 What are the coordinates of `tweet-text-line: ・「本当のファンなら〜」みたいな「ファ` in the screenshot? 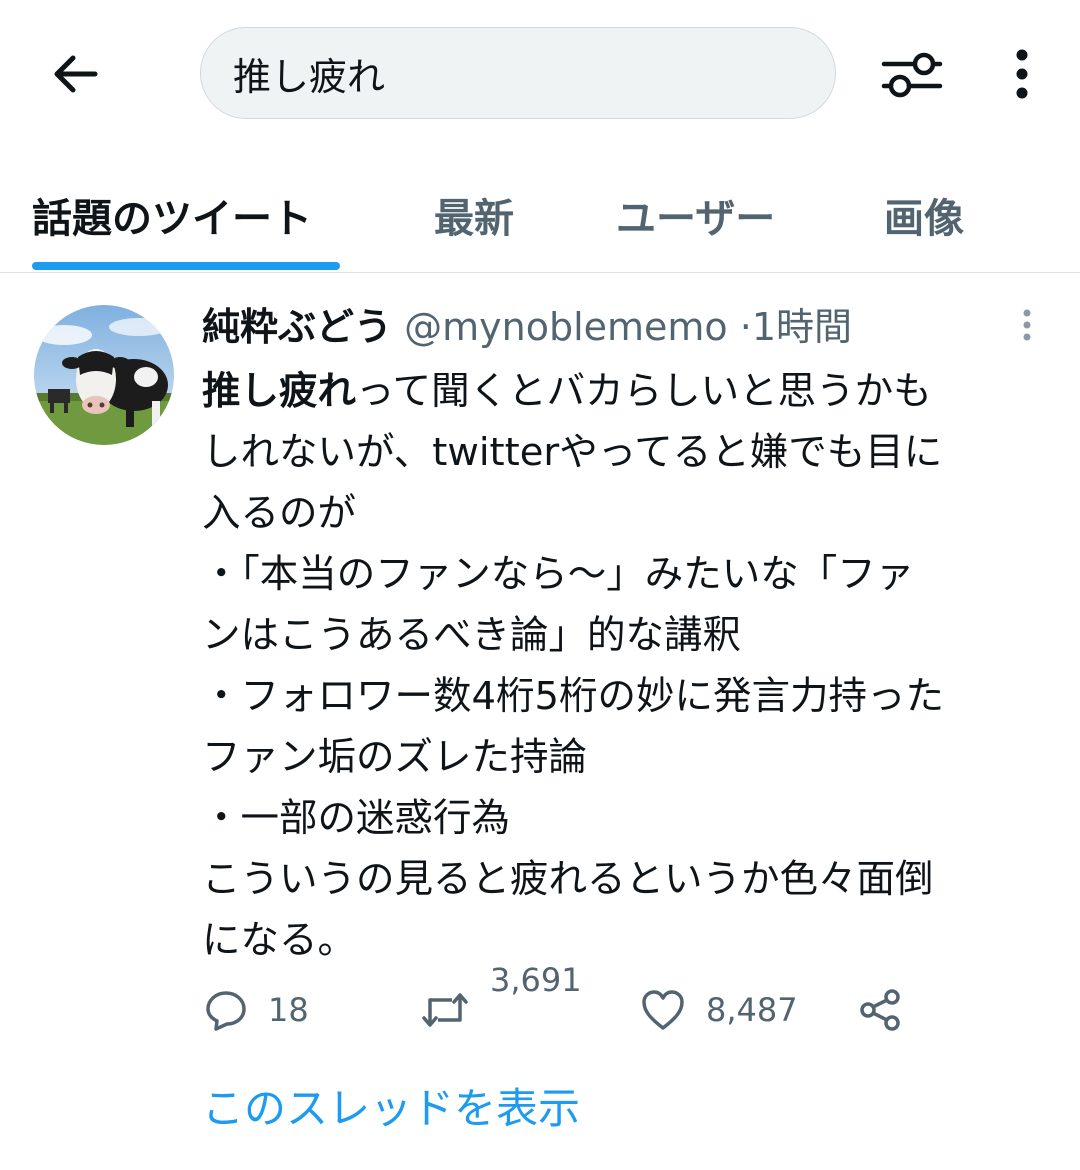 It's located at (558, 574).